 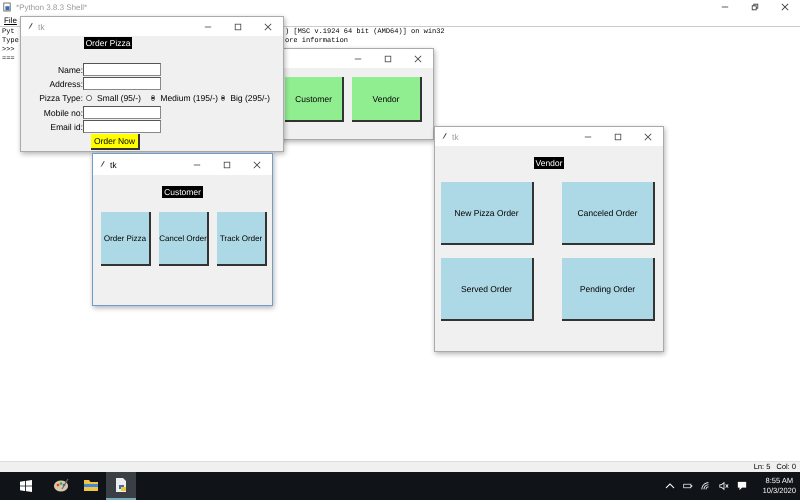 I want to click on order-now-button: Order Now, so click(x=115, y=142).